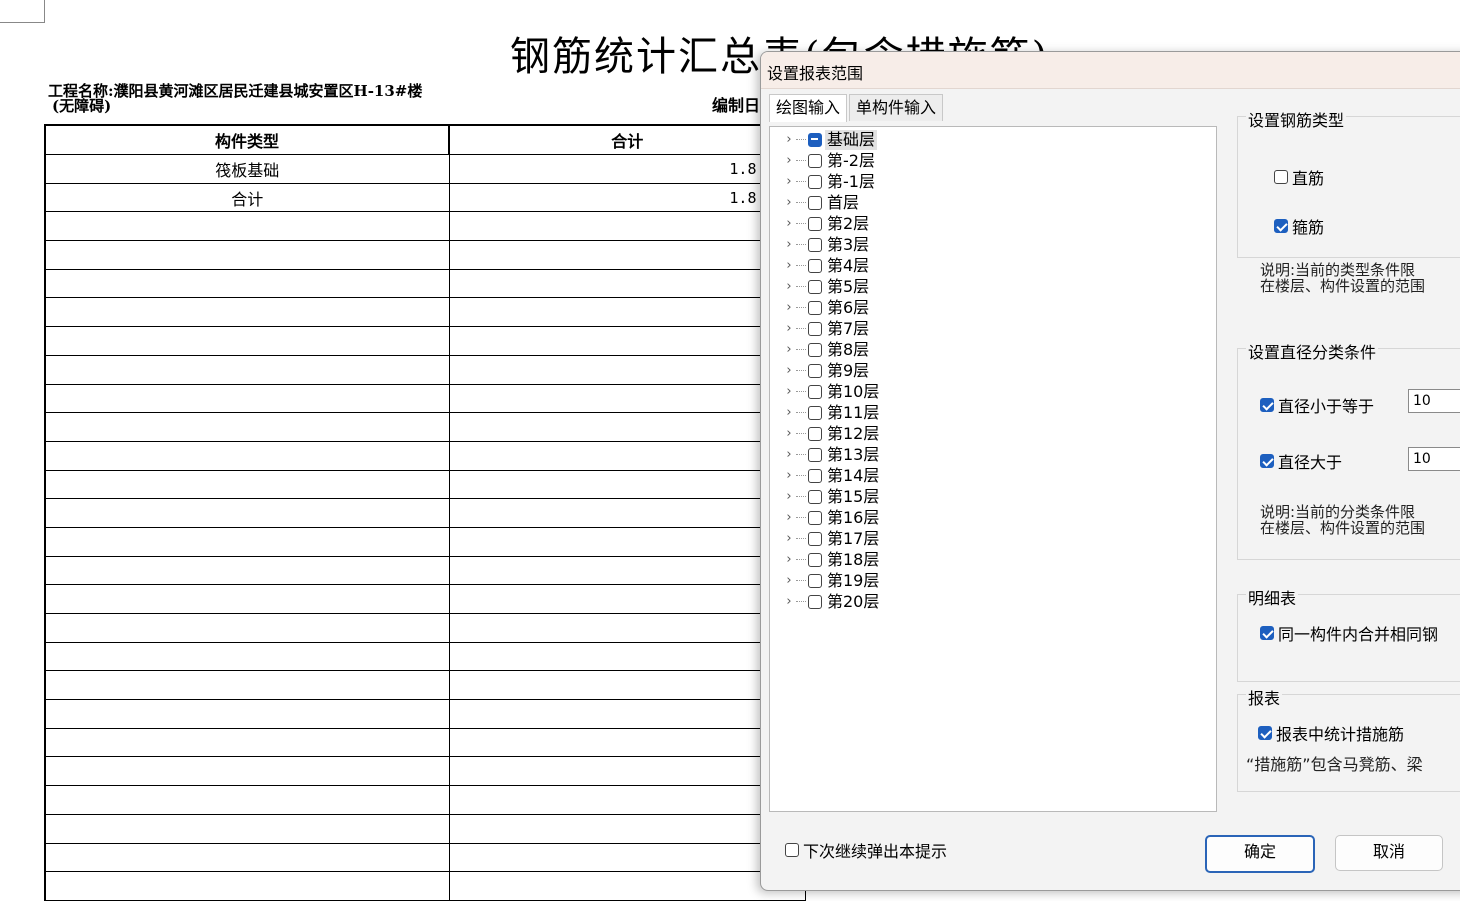 This screenshot has height=901, width=1460. I want to click on floor-tree-item: › 第15层, so click(993, 496).